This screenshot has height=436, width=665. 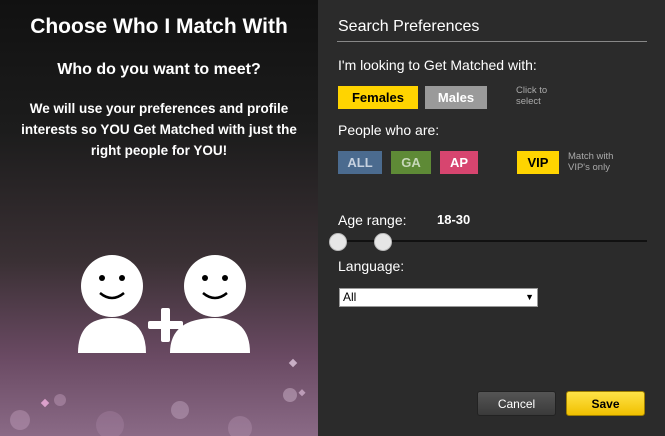 I want to click on males-button: Males, so click(x=456, y=97).